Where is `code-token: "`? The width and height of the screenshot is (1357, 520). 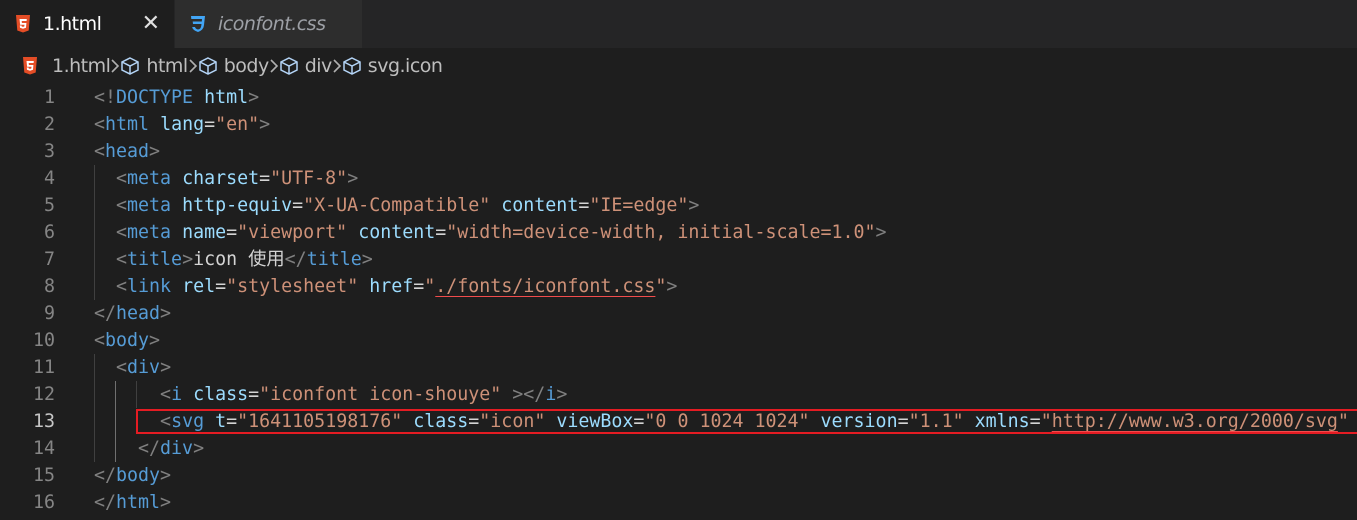 code-token: " is located at coordinates (430, 286).